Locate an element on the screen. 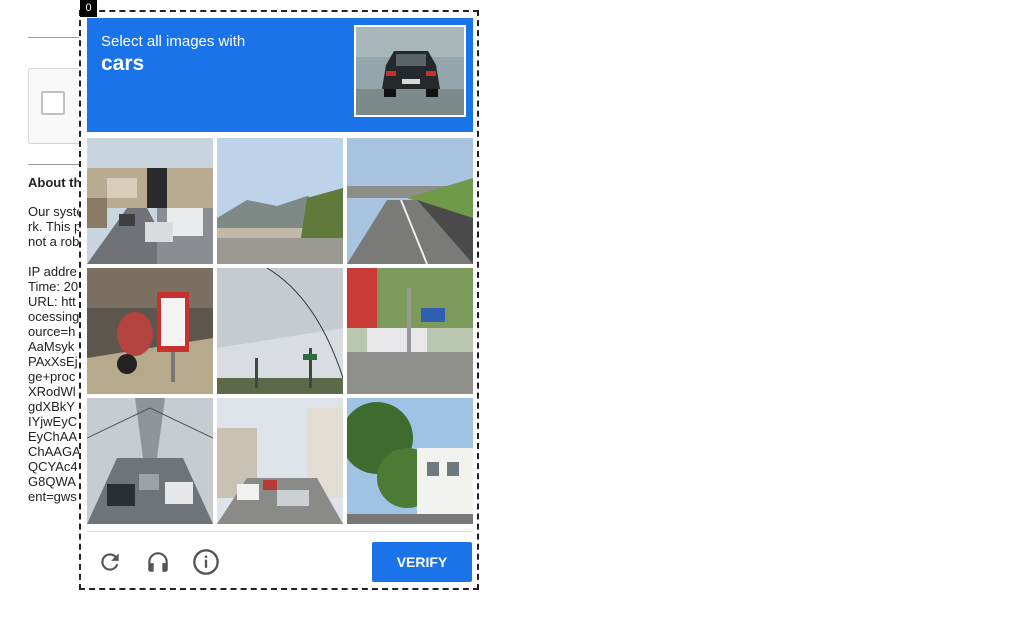 This screenshot has height=629, width=1024. info-line: PAxXsEj is located at coordinates (53, 361).